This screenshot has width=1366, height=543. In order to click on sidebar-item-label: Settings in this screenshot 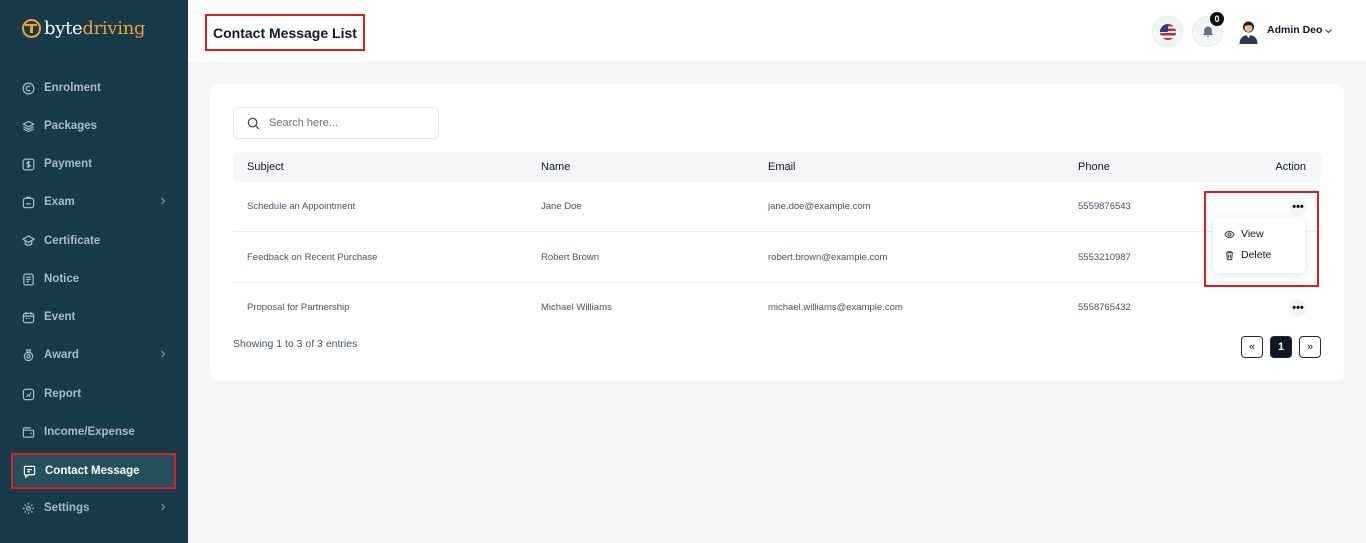, I will do `click(67, 508)`.